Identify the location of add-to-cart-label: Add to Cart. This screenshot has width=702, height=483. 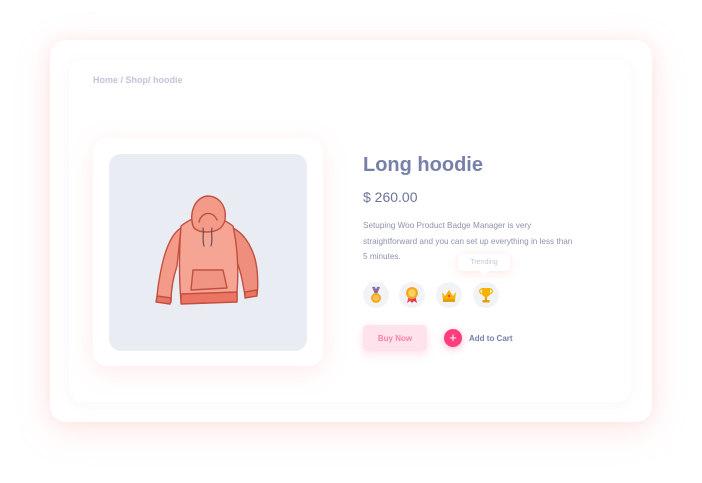
(491, 338).